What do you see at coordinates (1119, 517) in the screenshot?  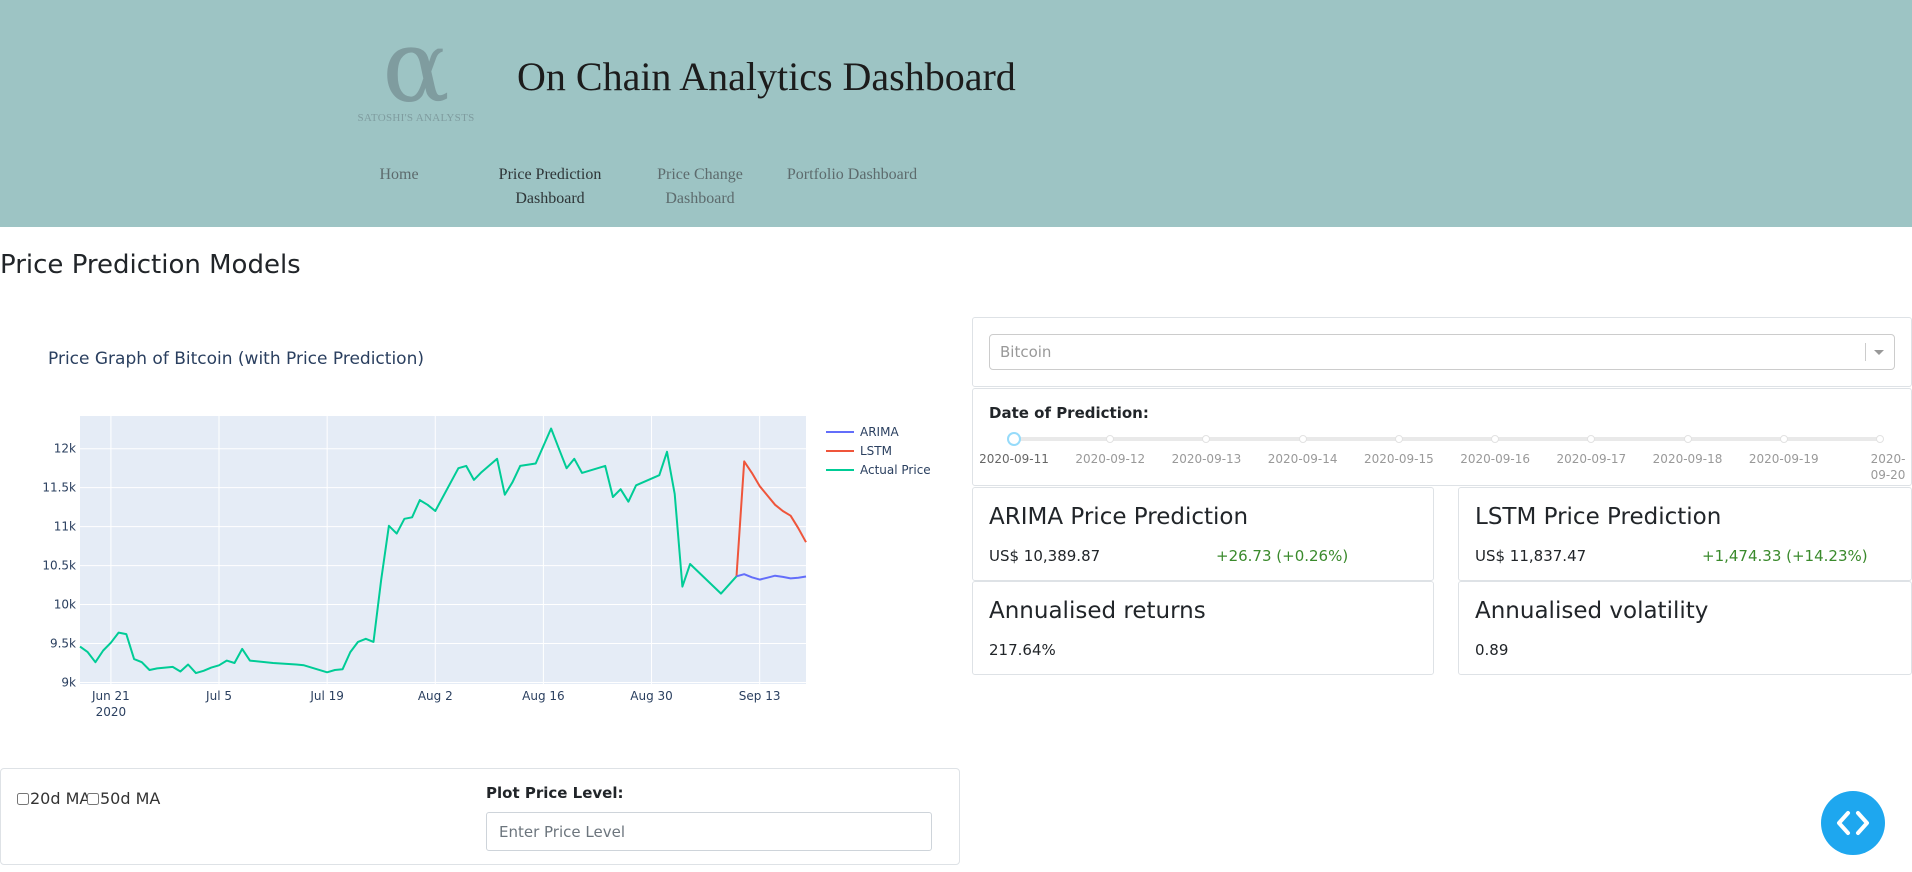 I see `arima-card-title: ARIMA Price Prediction` at bounding box center [1119, 517].